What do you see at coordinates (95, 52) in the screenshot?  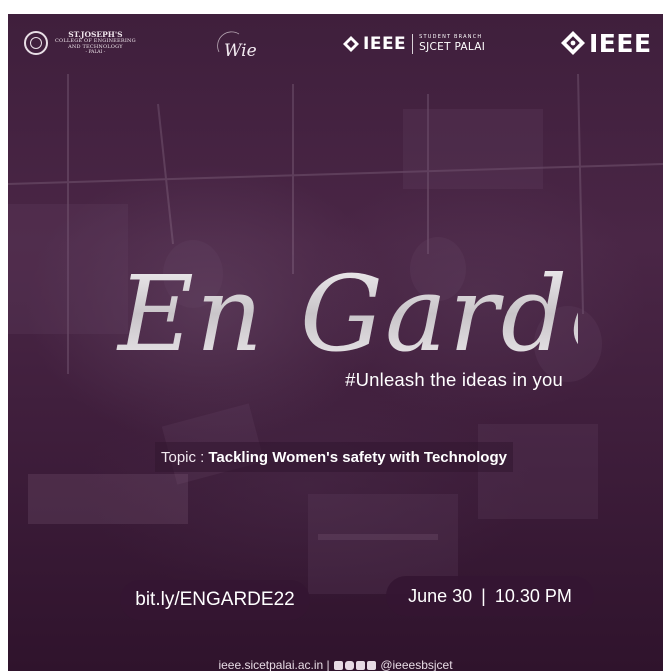 I see `college-place: - PALAI -` at bounding box center [95, 52].